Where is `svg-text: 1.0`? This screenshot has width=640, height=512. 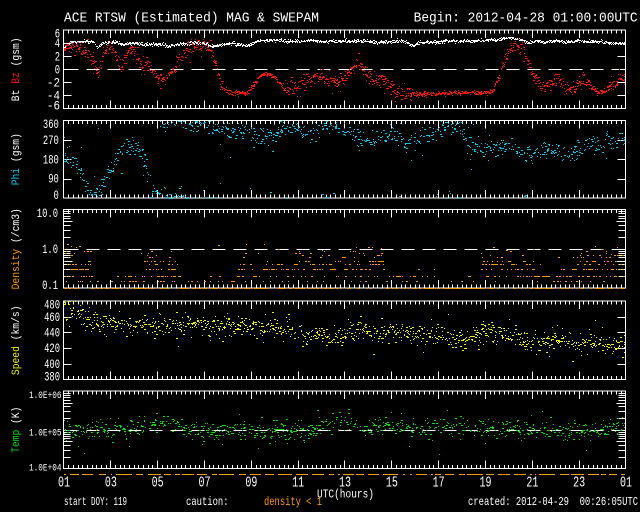
svg-text: 1.0 is located at coordinates (50, 249).